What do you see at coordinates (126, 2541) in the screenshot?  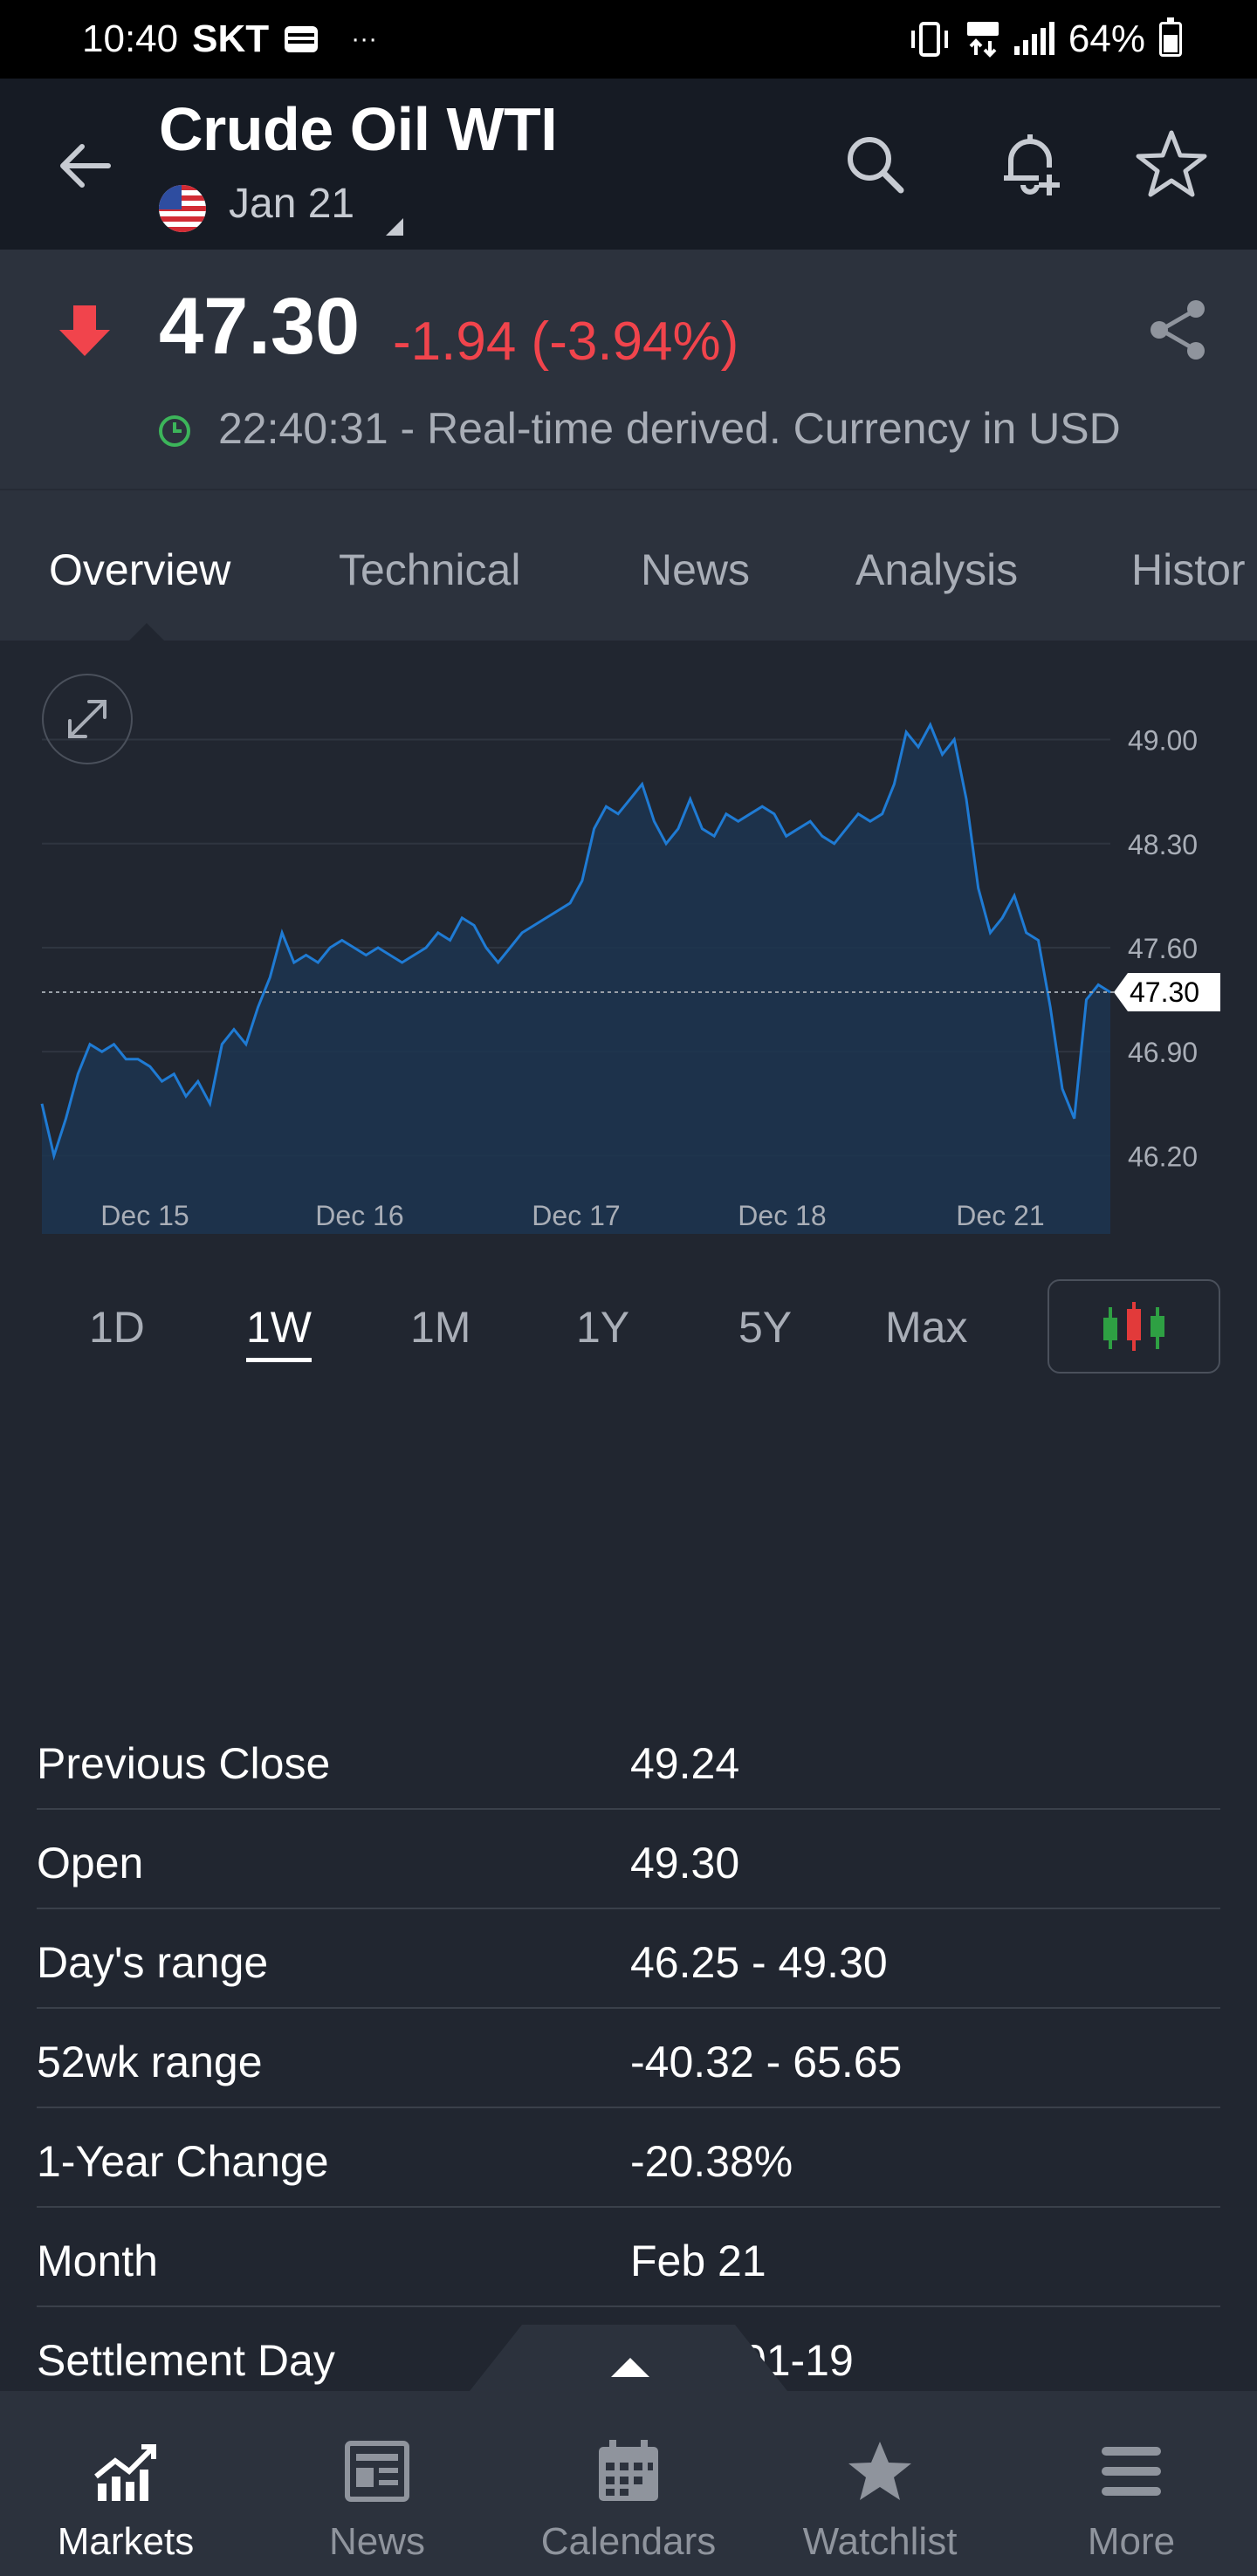 I see `nav-label: Markets` at bounding box center [126, 2541].